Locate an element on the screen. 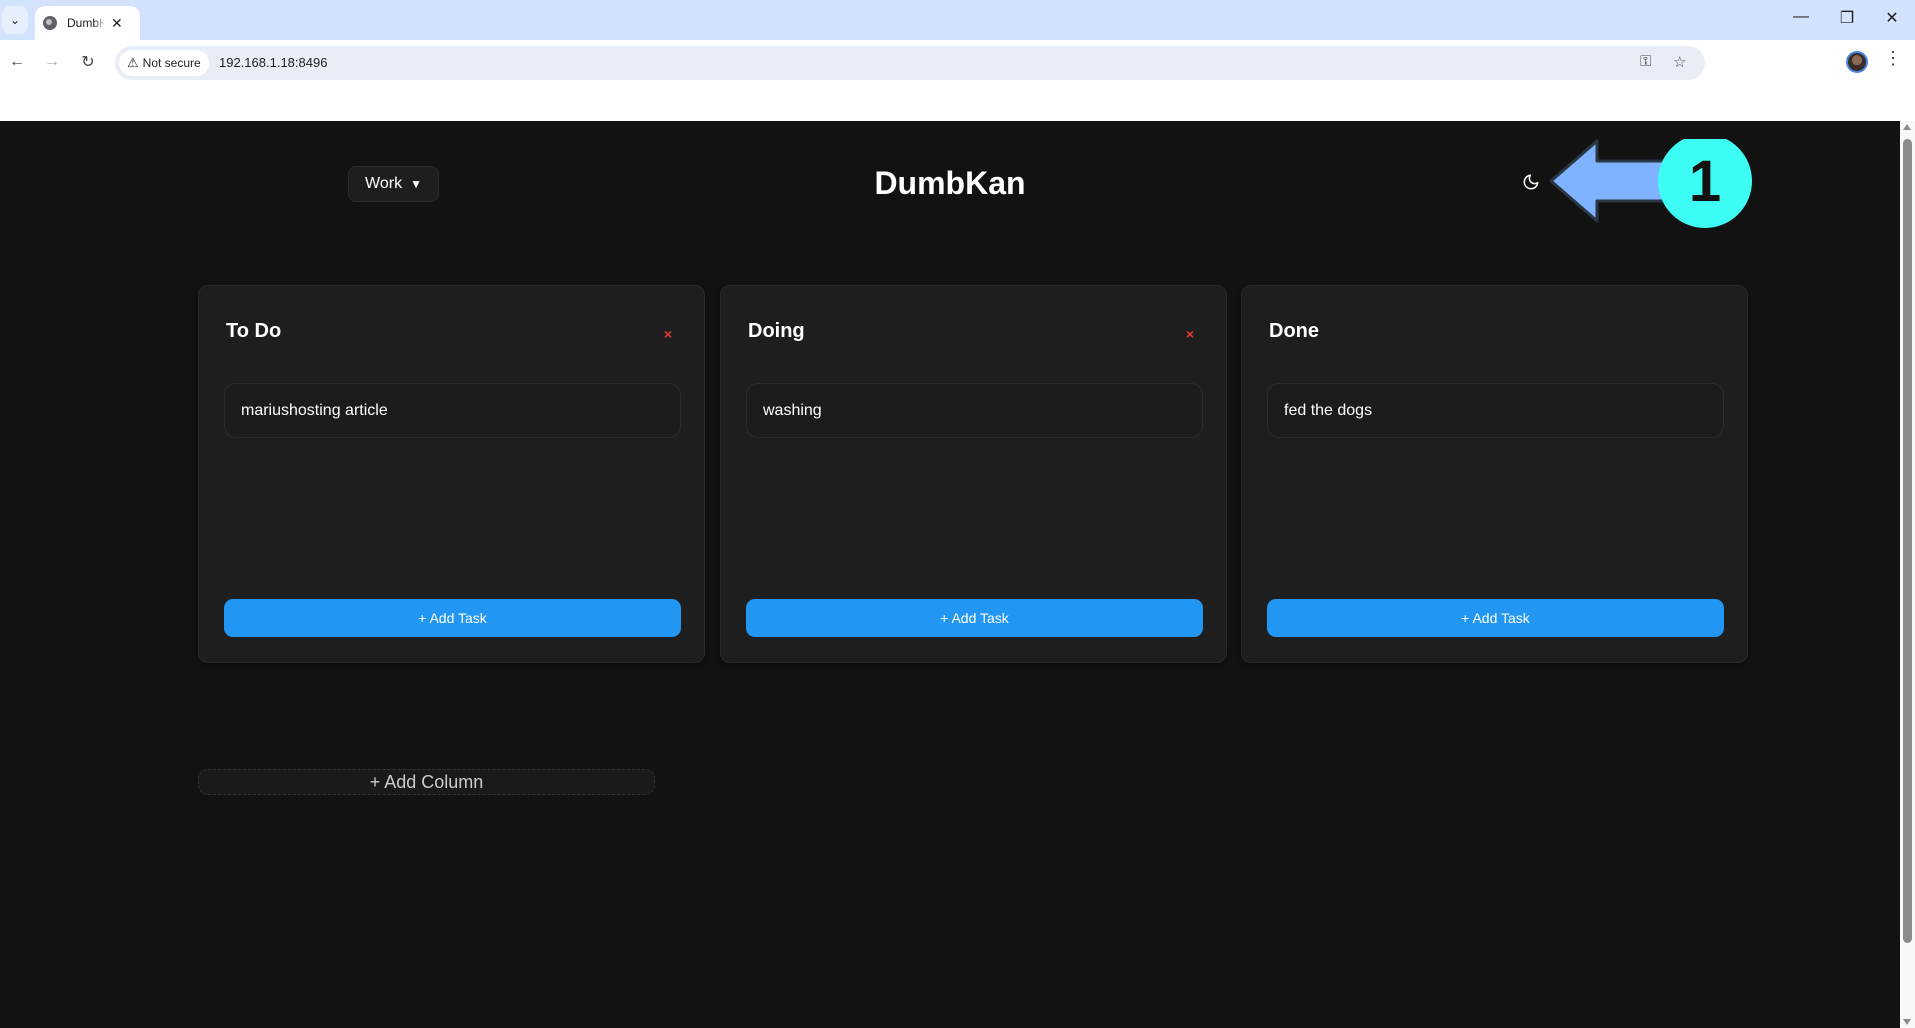  key-icon: ⚿ is located at coordinates (1645, 61).